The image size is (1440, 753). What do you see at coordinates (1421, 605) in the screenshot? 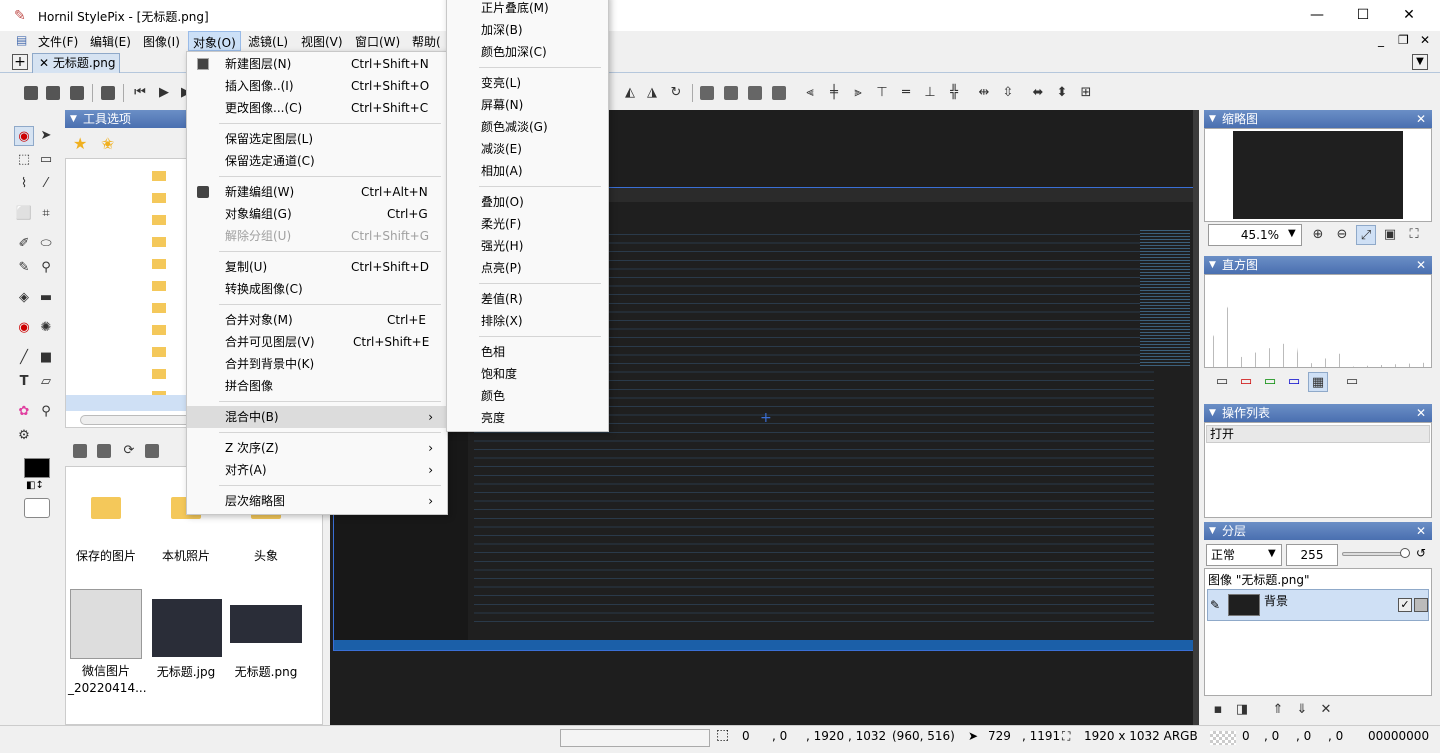
I see `layer-lock-checkbox` at bounding box center [1421, 605].